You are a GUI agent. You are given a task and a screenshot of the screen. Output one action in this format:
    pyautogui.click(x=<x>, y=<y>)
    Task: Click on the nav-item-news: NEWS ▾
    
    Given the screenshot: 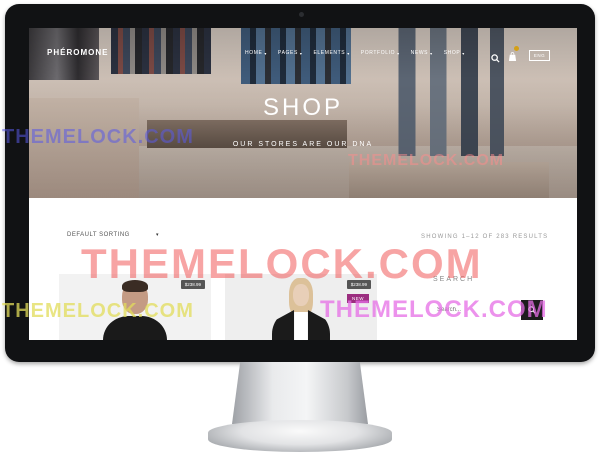 What is the action you would take?
    pyautogui.click(x=422, y=53)
    